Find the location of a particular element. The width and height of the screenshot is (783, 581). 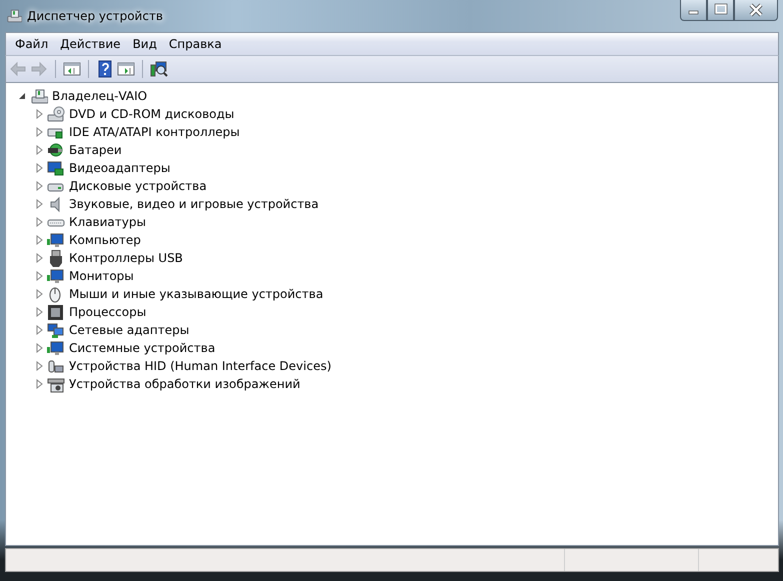

menu-item: Справка is located at coordinates (195, 44).